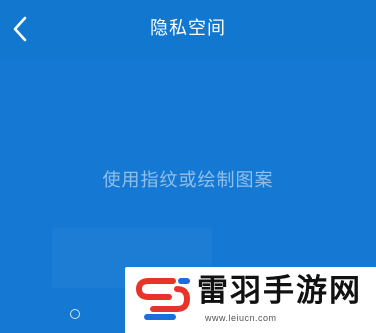 Image resolution: width=376 pixels, height=333 pixels. Describe the element at coordinates (163, 299) in the screenshot. I see `site-logo-icon` at that location.